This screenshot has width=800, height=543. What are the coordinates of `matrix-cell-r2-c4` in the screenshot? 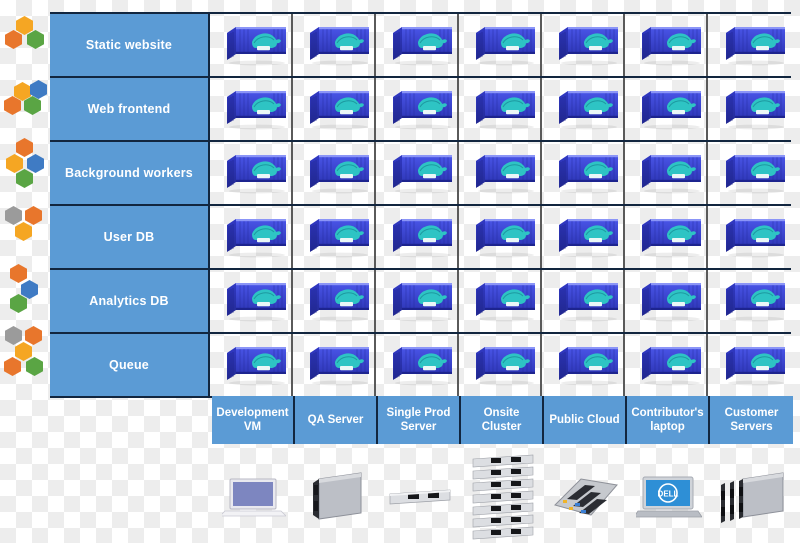 It's located at (500, 109).